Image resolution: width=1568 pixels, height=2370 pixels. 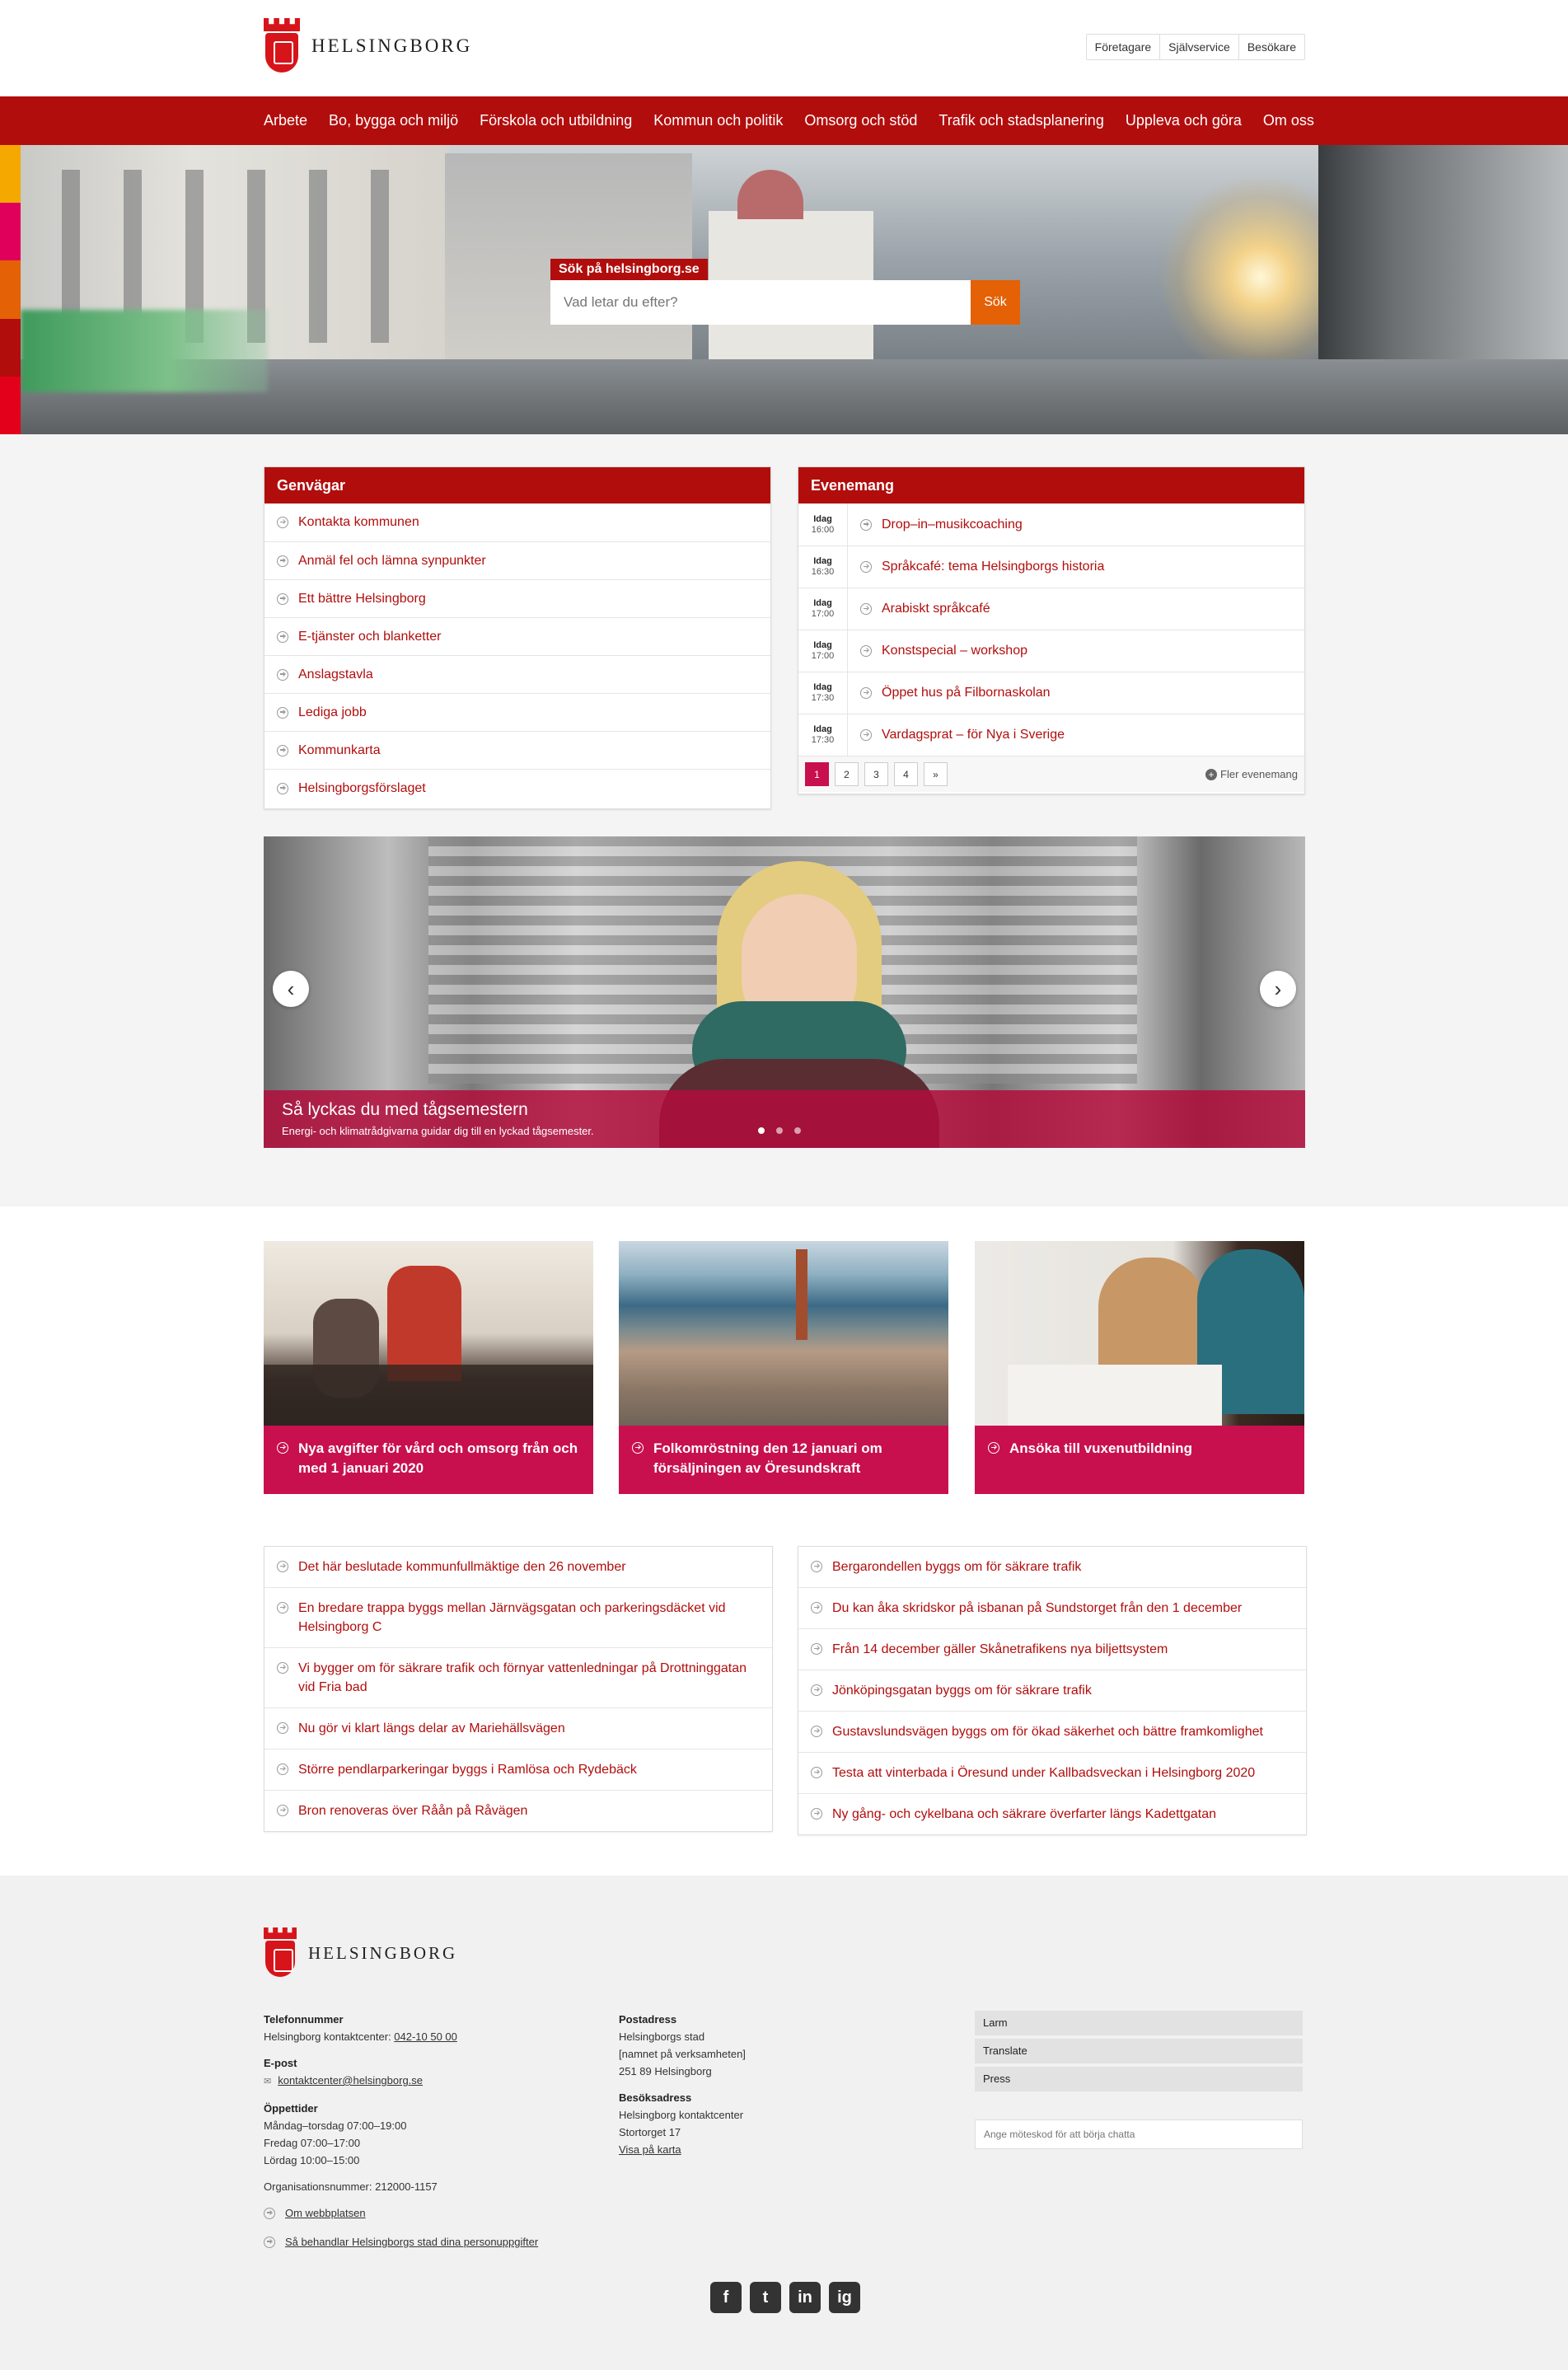 I want to click on larm-button: Larm, so click(x=1139, y=2023).